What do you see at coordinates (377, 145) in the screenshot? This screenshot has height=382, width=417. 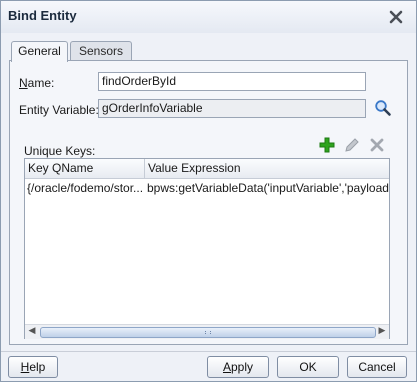 I see `delete-icon` at bounding box center [377, 145].